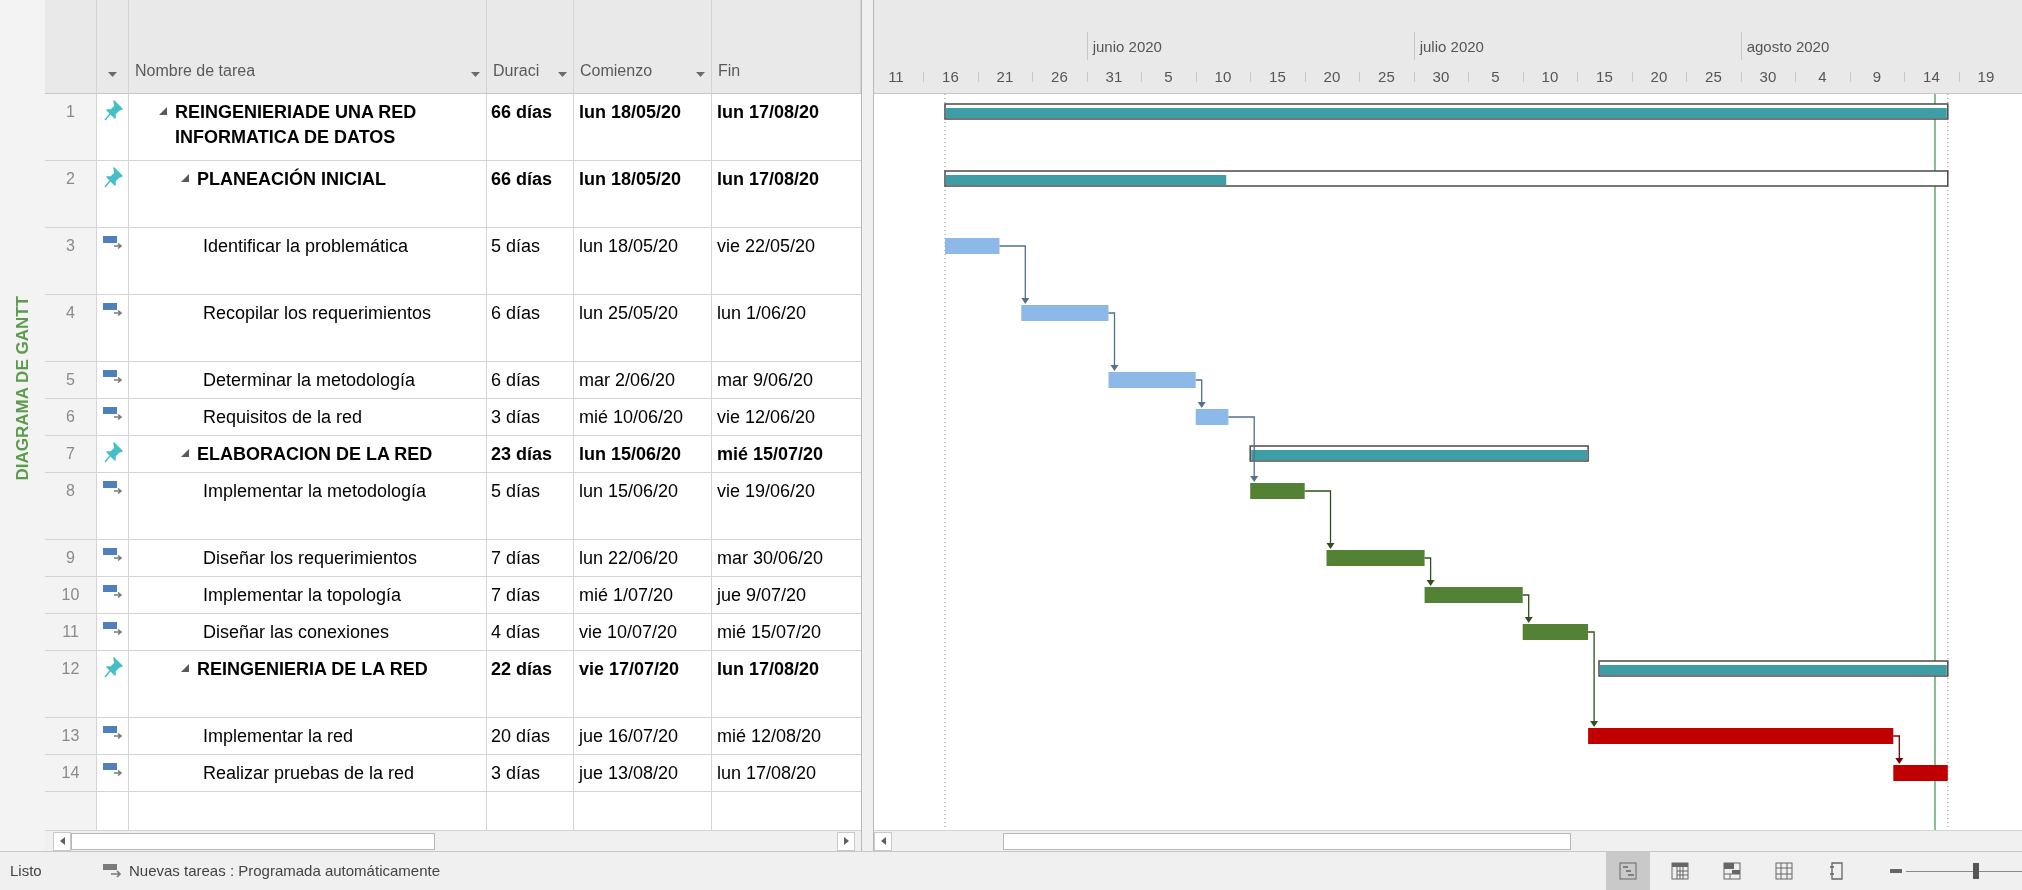 The image size is (2022, 890). I want to click on row-number: 4, so click(71, 328).